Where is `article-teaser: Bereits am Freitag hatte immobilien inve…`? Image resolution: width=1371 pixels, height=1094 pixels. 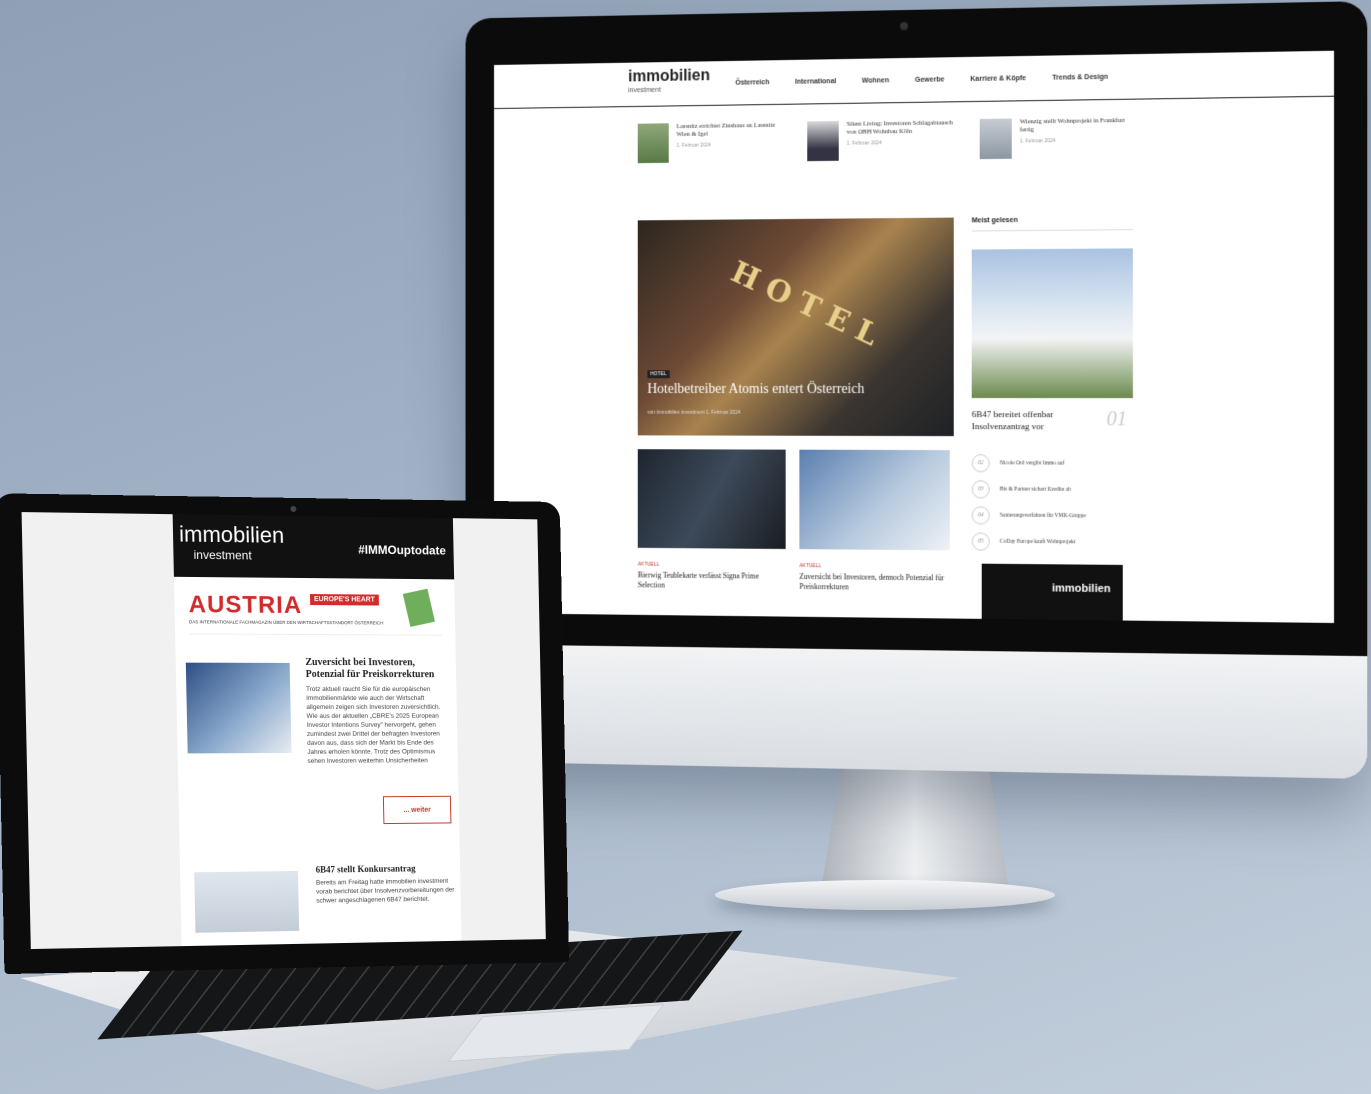
article-teaser: Bereits am Freitag hatte immobilien inve… is located at coordinates (385, 891).